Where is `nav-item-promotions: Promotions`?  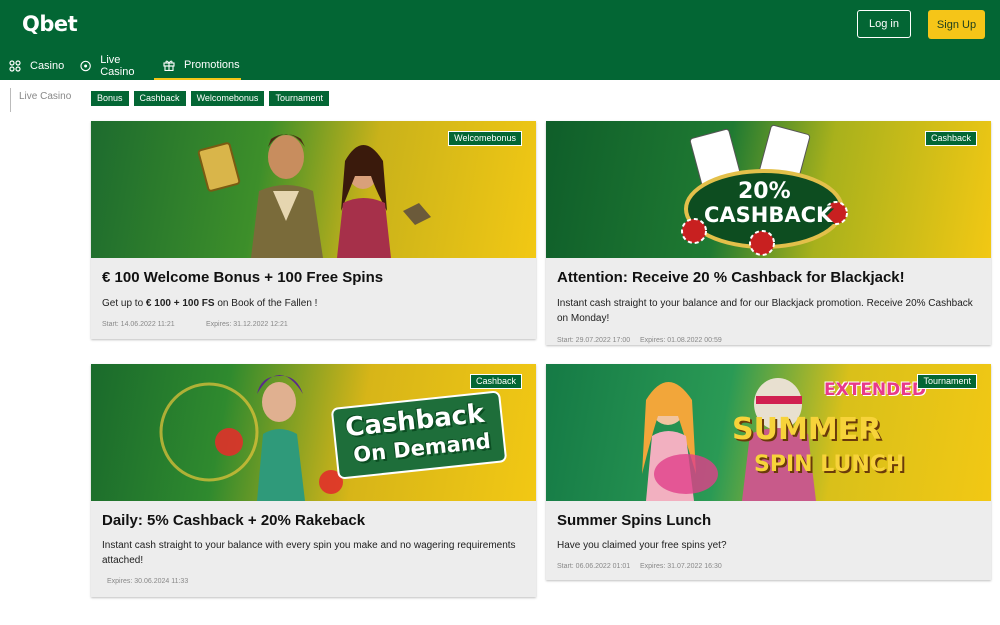
nav-item-promotions: Promotions is located at coordinates (197, 66).